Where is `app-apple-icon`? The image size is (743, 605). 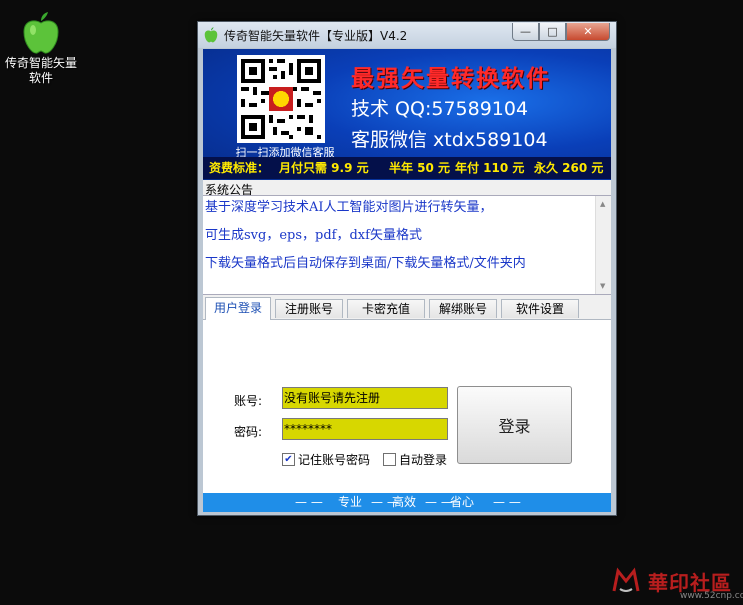
app-apple-icon is located at coordinates (211, 35).